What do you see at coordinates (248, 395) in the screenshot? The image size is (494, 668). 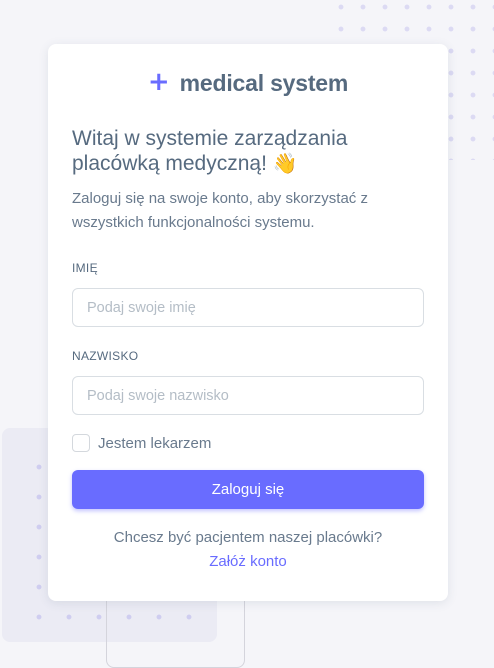 I see `last-name-input` at bounding box center [248, 395].